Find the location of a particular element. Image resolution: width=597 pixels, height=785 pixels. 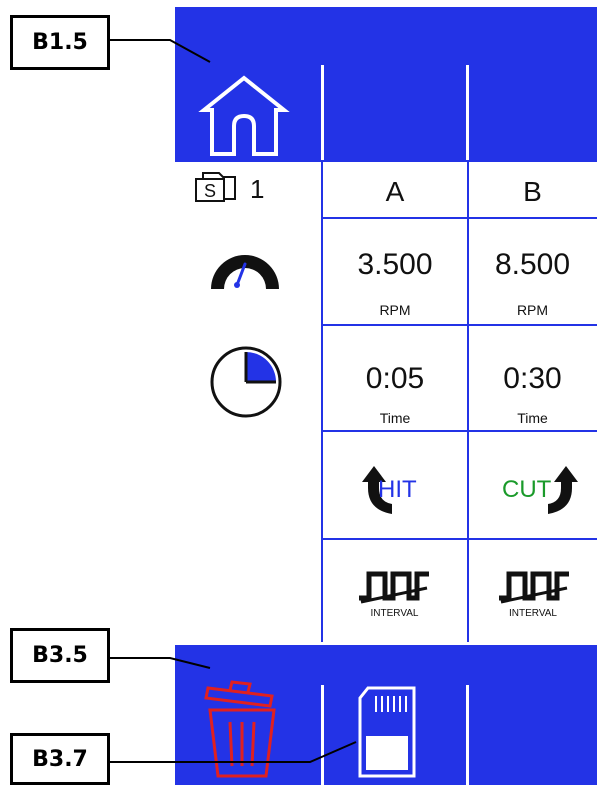

callout-bottom-sd: B3.7 is located at coordinates (60, 759).